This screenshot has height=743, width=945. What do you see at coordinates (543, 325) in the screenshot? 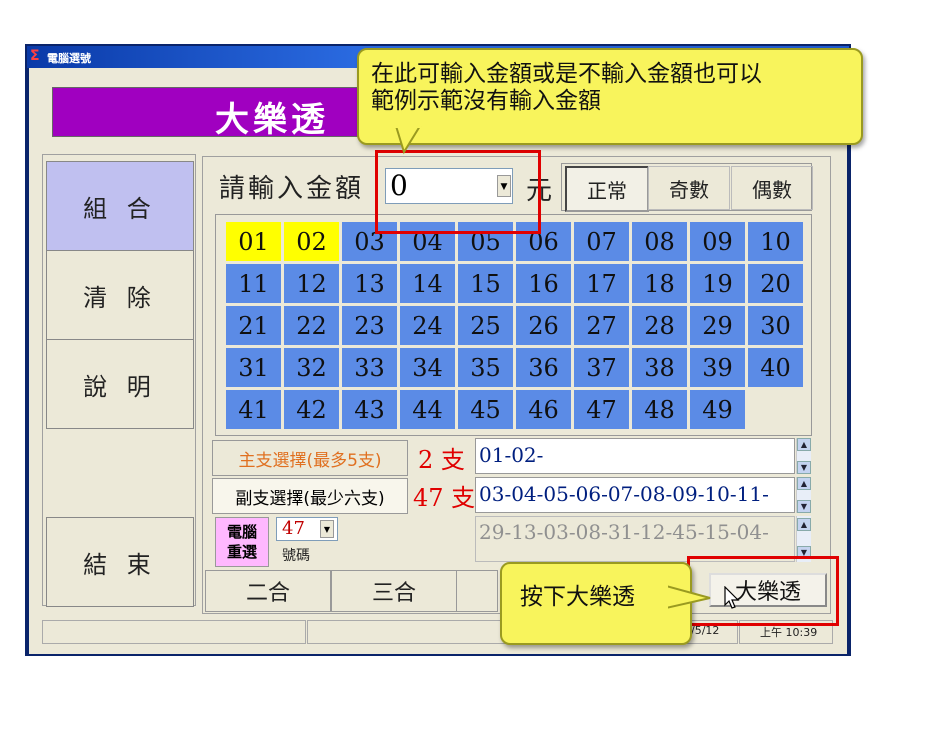
I see `number-cell: 26` at bounding box center [543, 325].